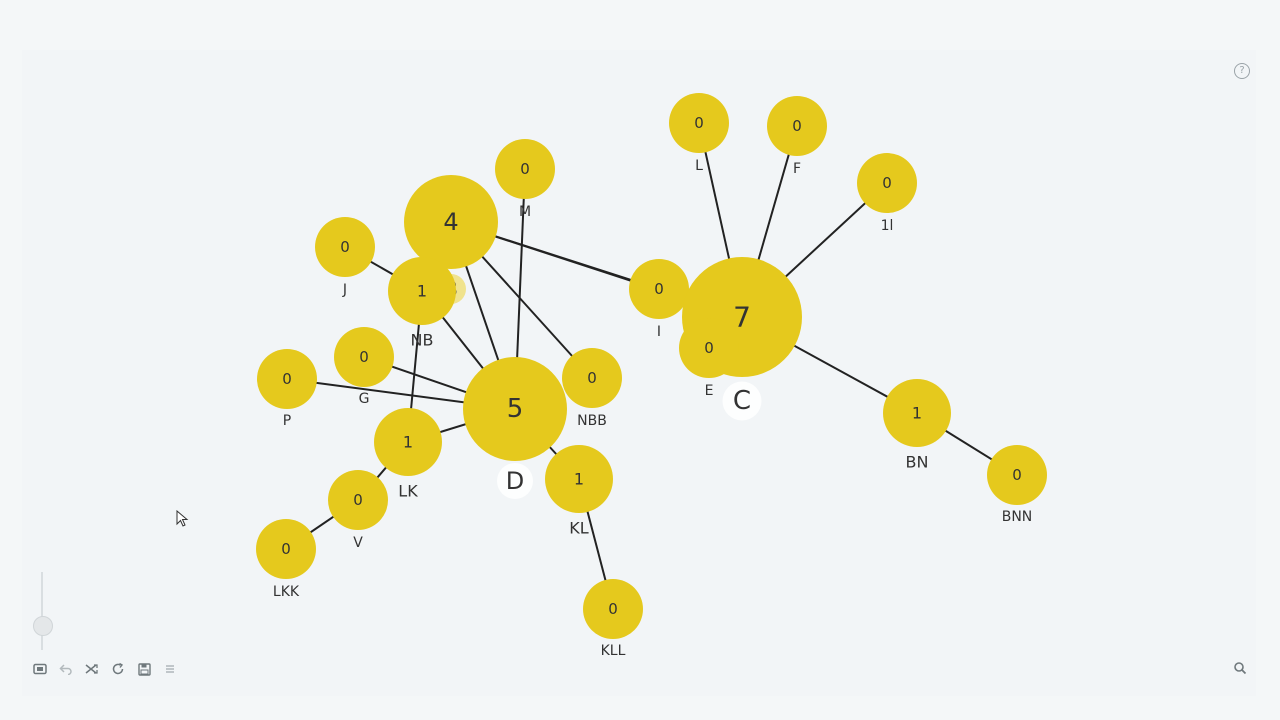 Image resolution: width=1280 pixels, height=720 pixels. What do you see at coordinates (578, 528) in the screenshot?
I see `node-label: KL` at bounding box center [578, 528].